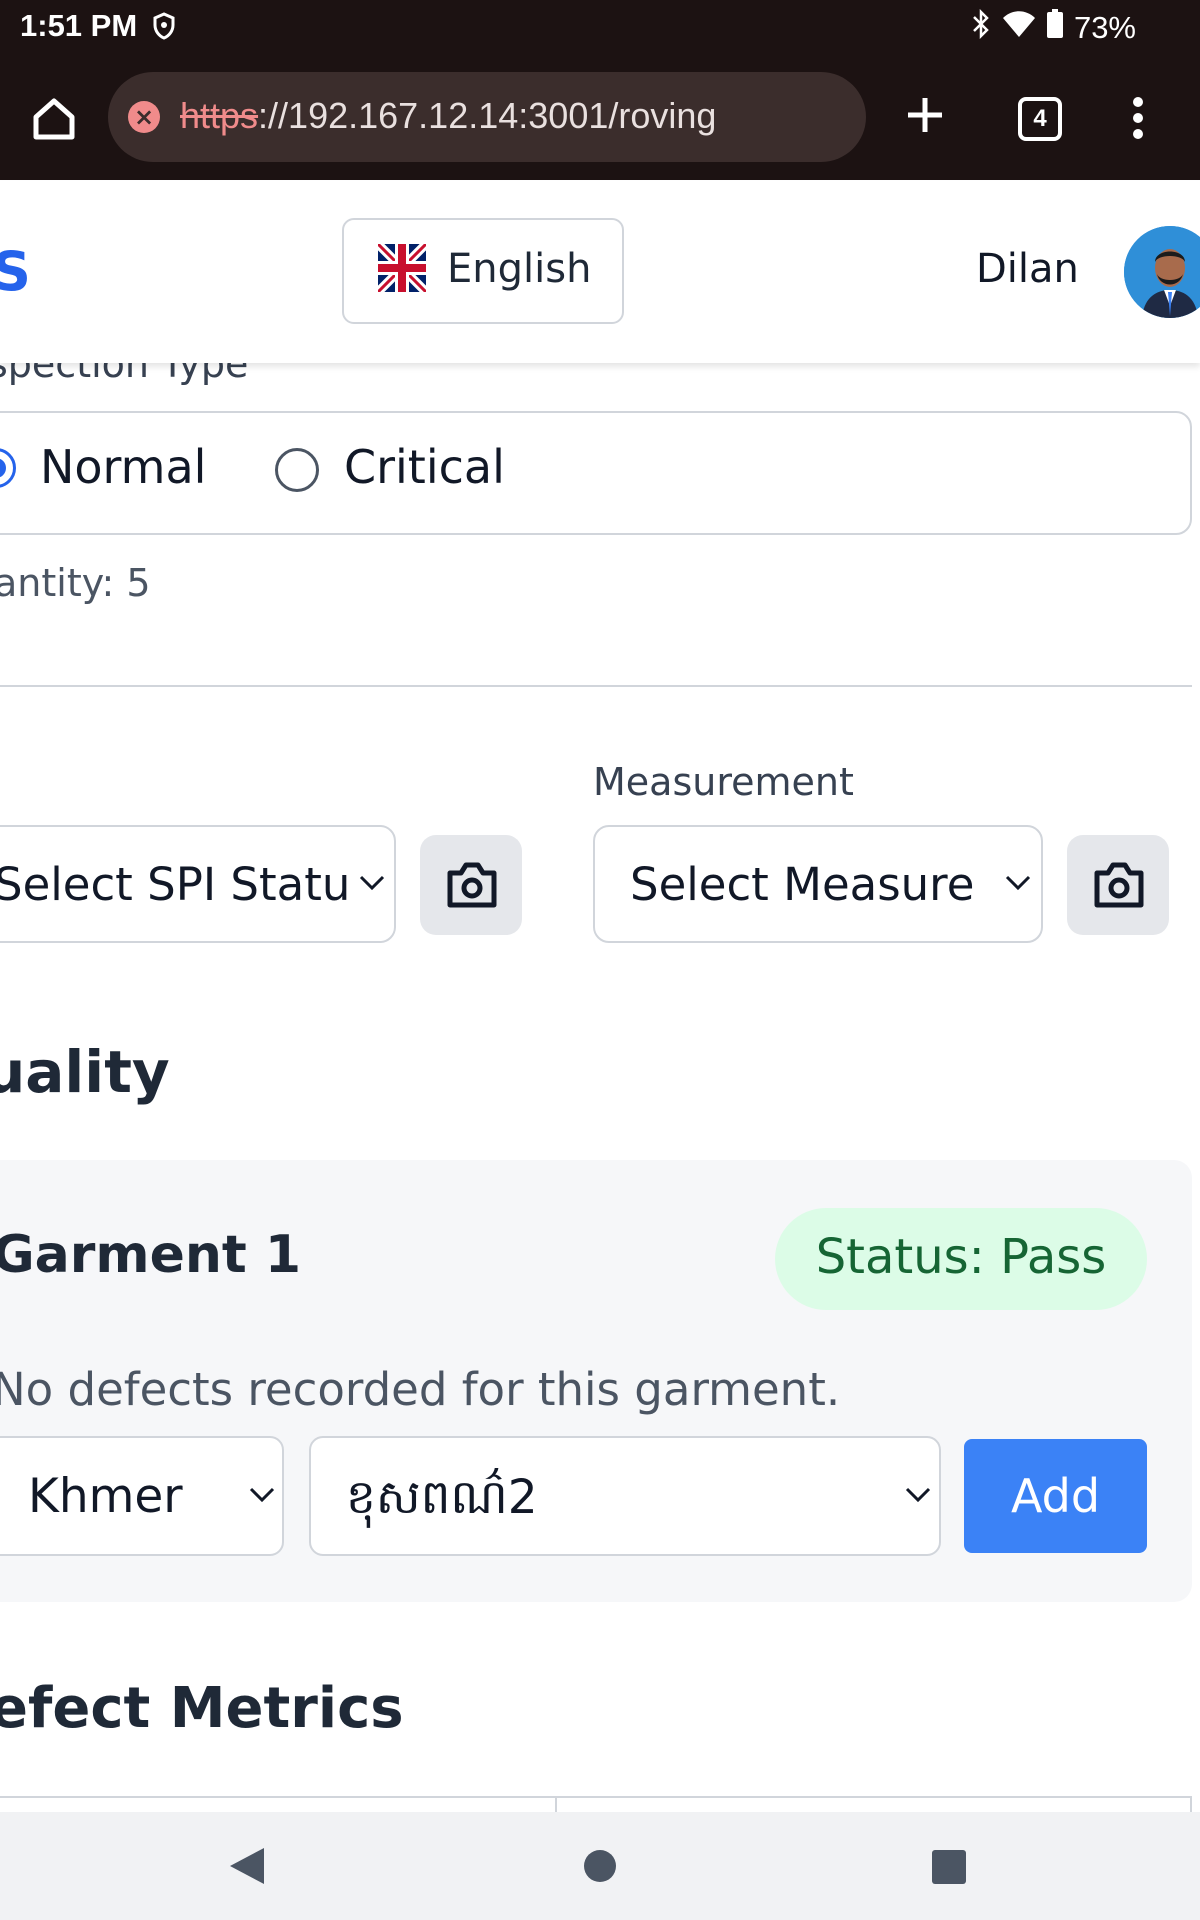 This screenshot has height=1920, width=1200. I want to click on insecure-icon: ×, so click(144, 117).